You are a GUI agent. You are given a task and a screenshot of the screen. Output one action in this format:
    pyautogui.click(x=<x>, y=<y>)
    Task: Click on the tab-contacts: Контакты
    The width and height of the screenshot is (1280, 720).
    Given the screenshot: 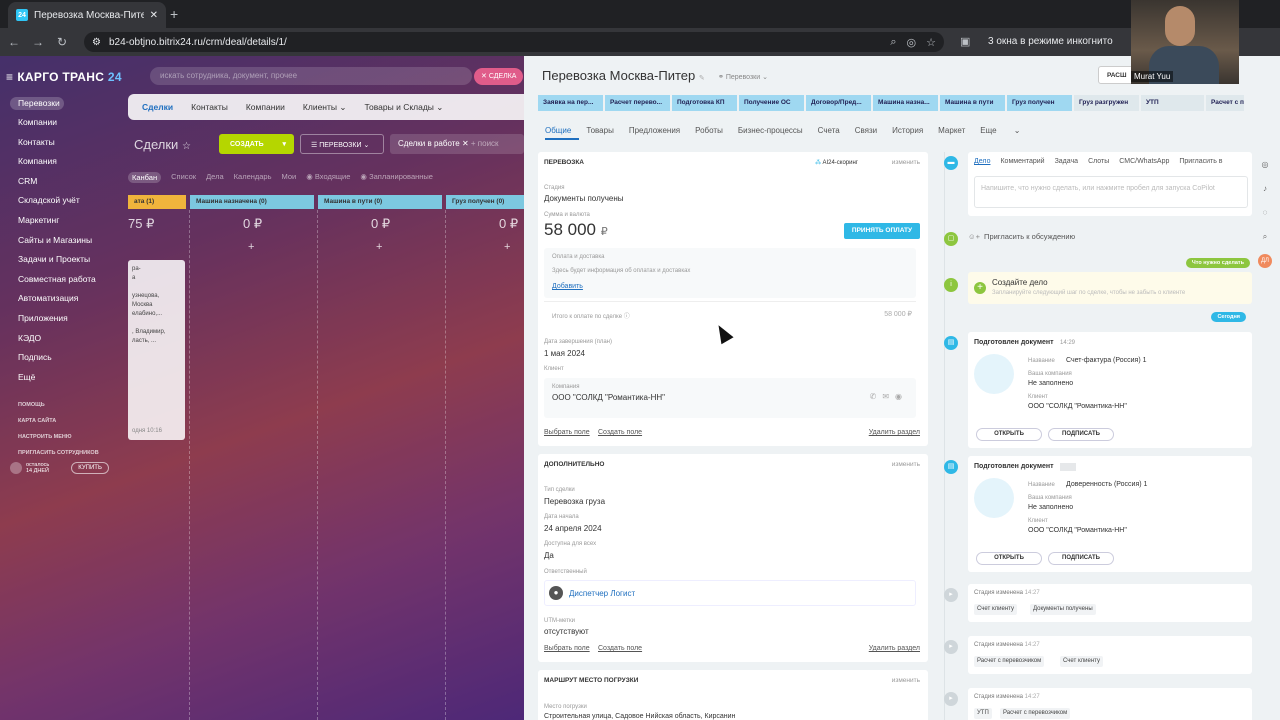 What is the action you would take?
    pyautogui.click(x=209, y=107)
    